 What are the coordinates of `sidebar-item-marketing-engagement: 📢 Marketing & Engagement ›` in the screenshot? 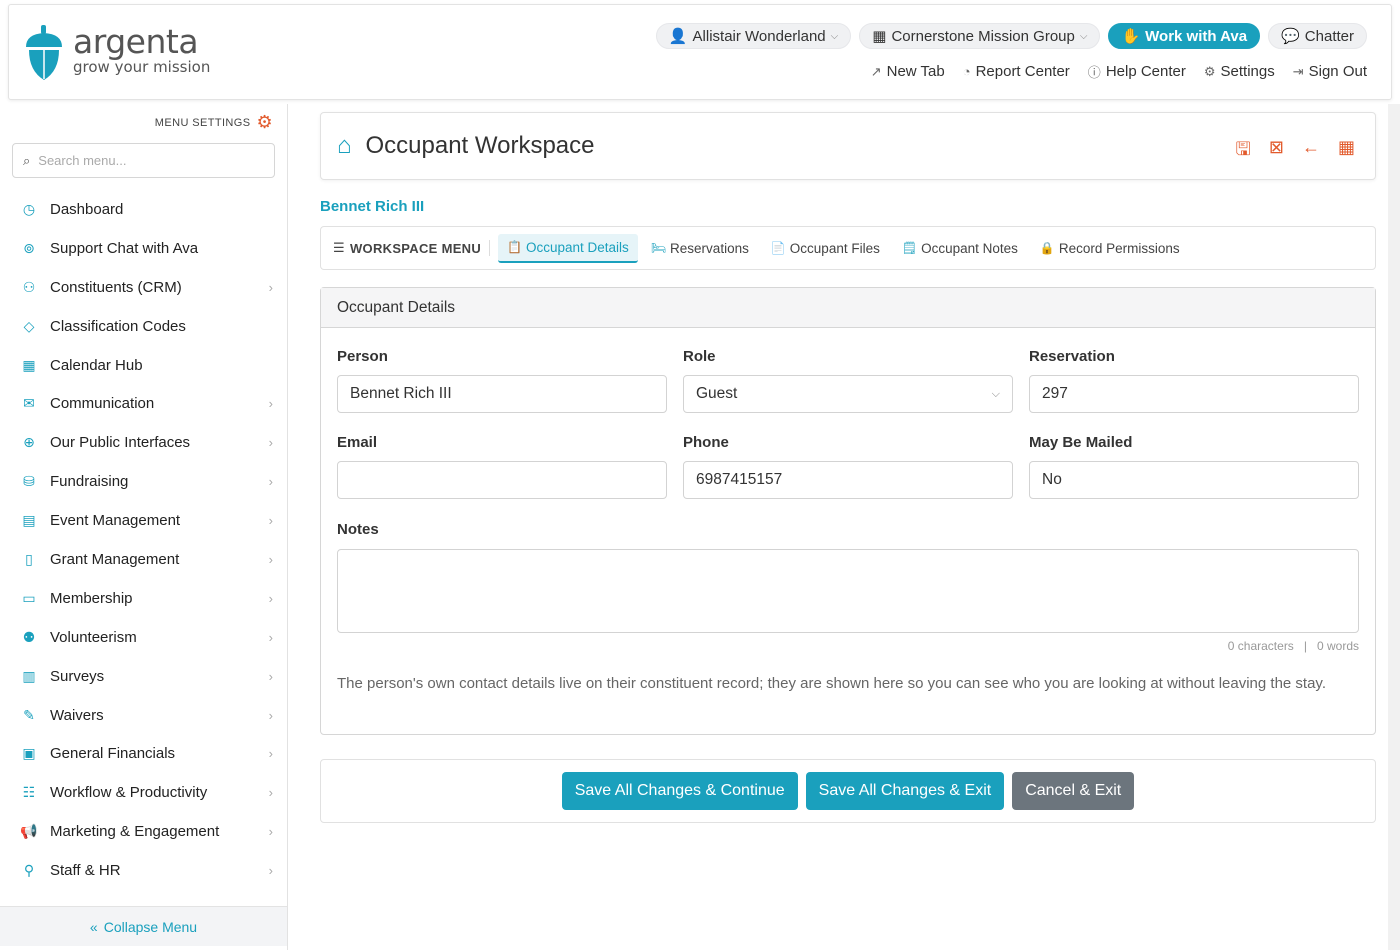 It's located at (143, 831).